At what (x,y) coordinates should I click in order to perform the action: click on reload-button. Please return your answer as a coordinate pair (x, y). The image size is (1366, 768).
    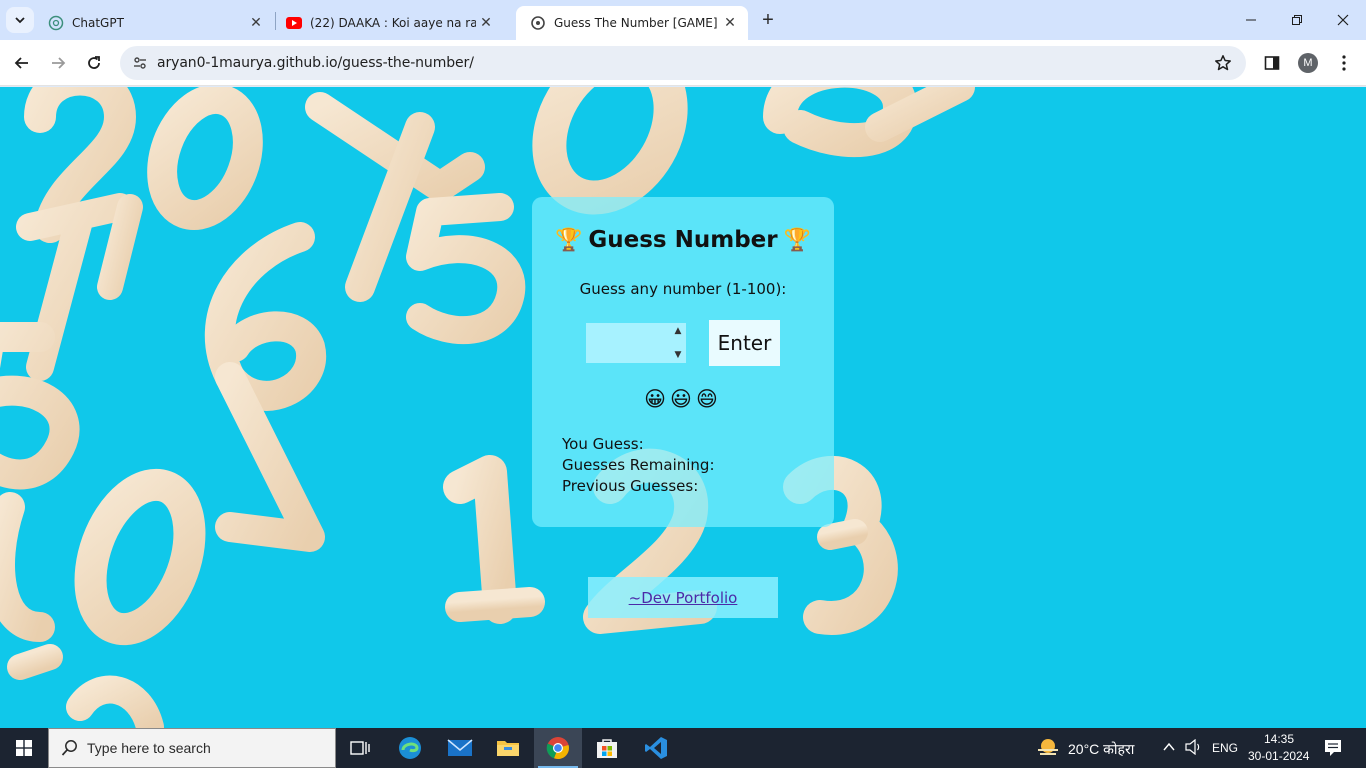
    Looking at the image, I should click on (94, 63).